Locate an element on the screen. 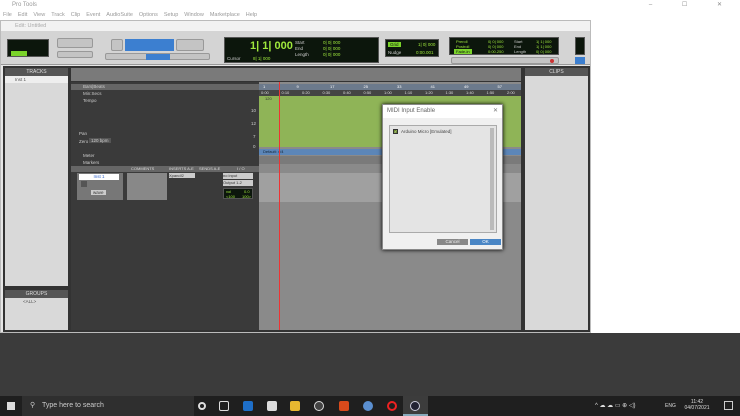  top-bar is located at coordinates (296, 74).